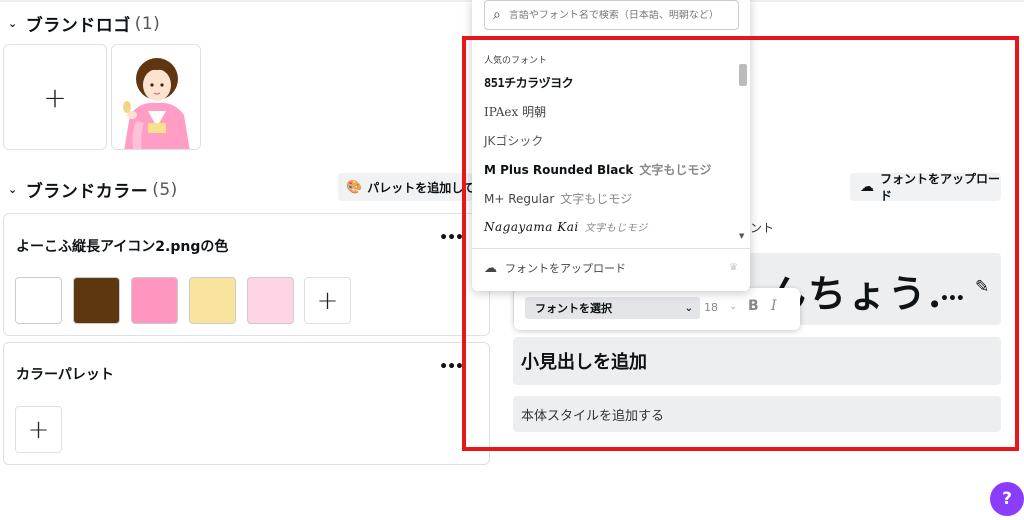 The image size is (1024, 520). I want to click on add-palette-label: パレットを追加して表示, so click(420, 187).